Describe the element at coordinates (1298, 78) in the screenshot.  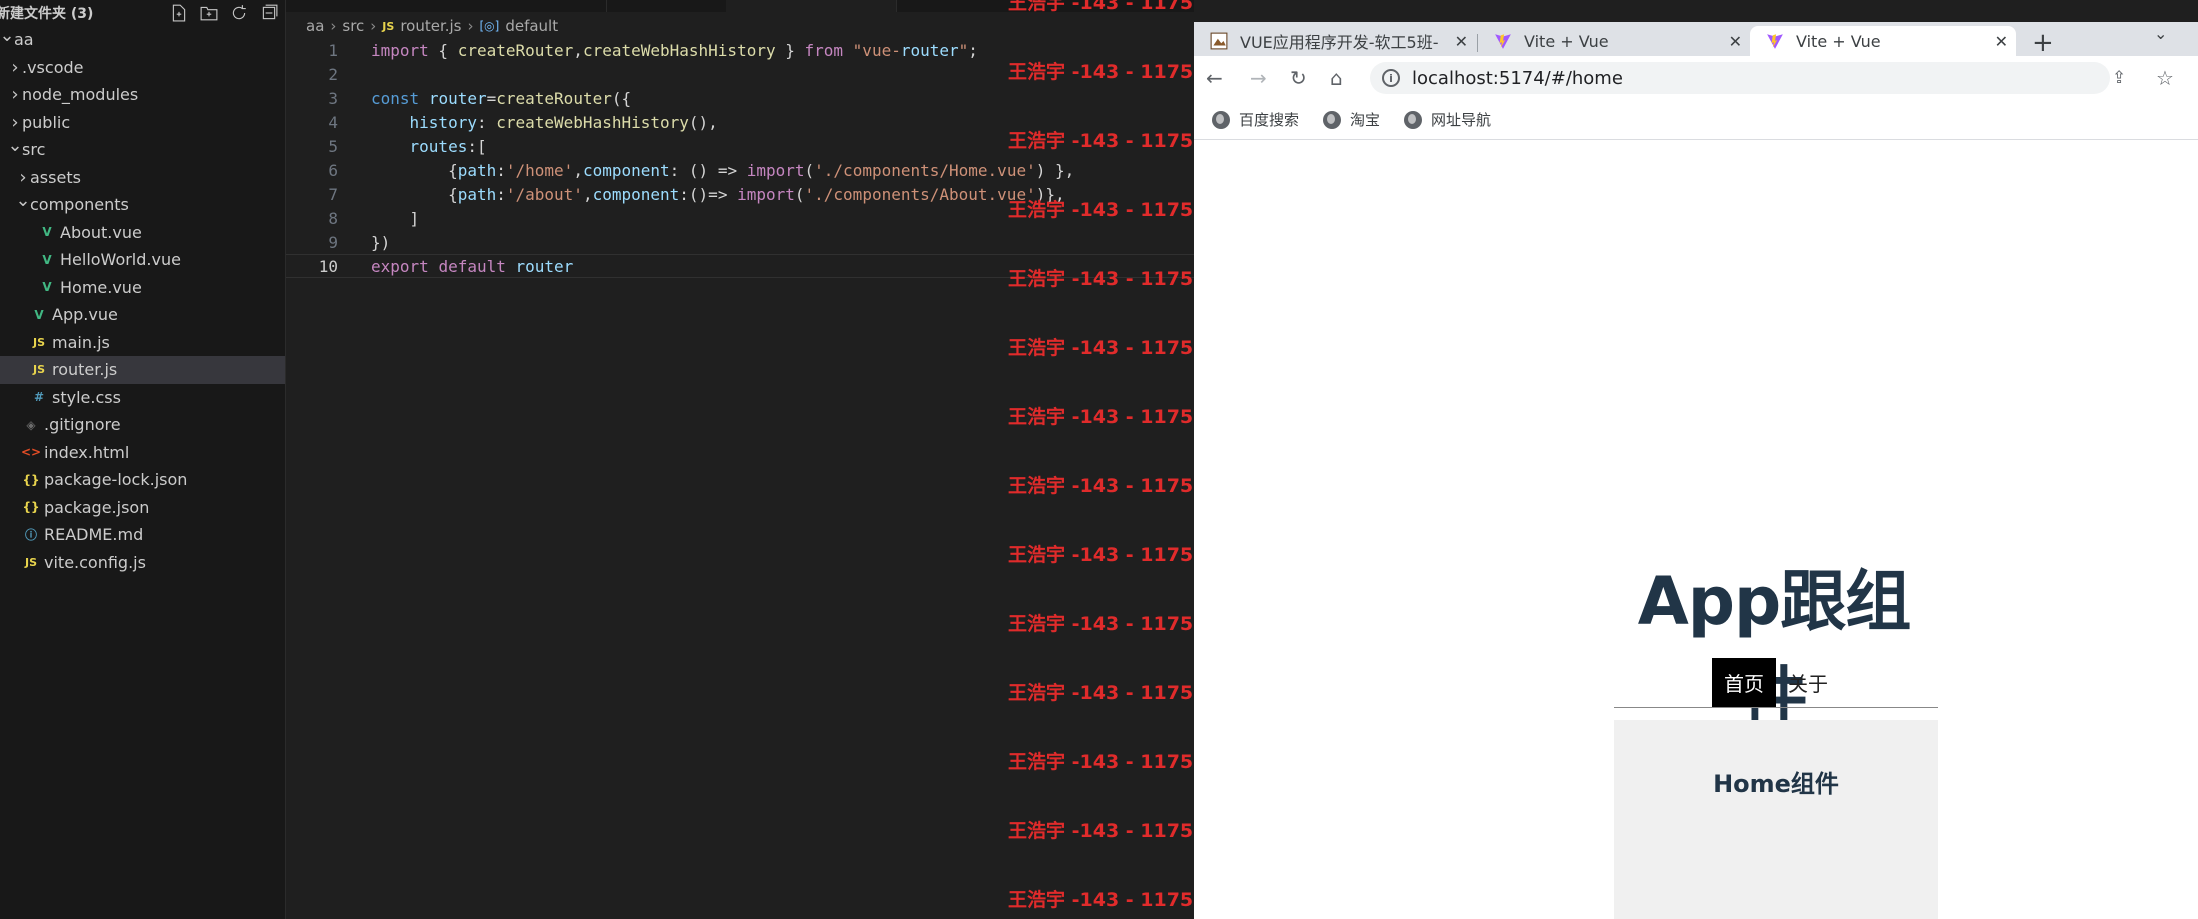
I see `reload-icon: ↻` at that location.